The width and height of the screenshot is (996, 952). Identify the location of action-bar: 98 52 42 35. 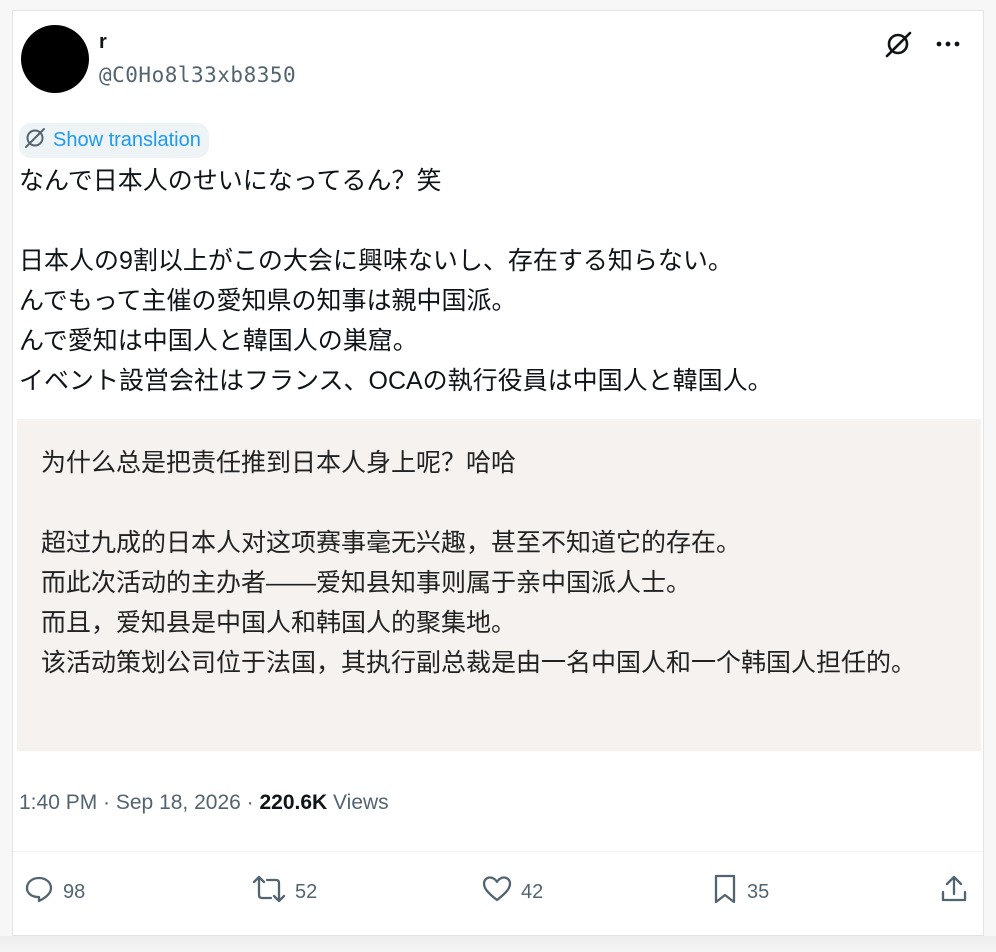
(498, 893).